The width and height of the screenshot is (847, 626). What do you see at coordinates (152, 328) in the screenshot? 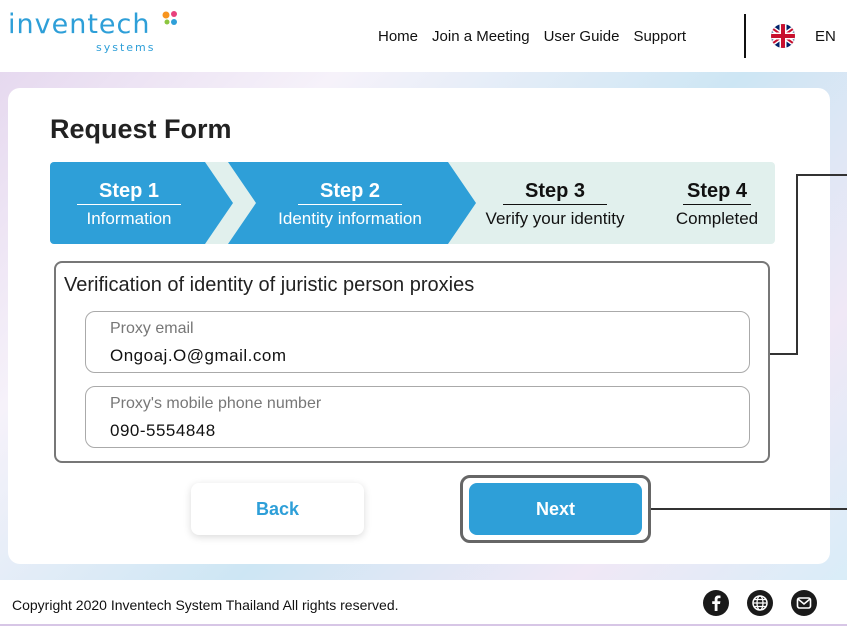
I see `proxy-email-label: Proxy email` at bounding box center [152, 328].